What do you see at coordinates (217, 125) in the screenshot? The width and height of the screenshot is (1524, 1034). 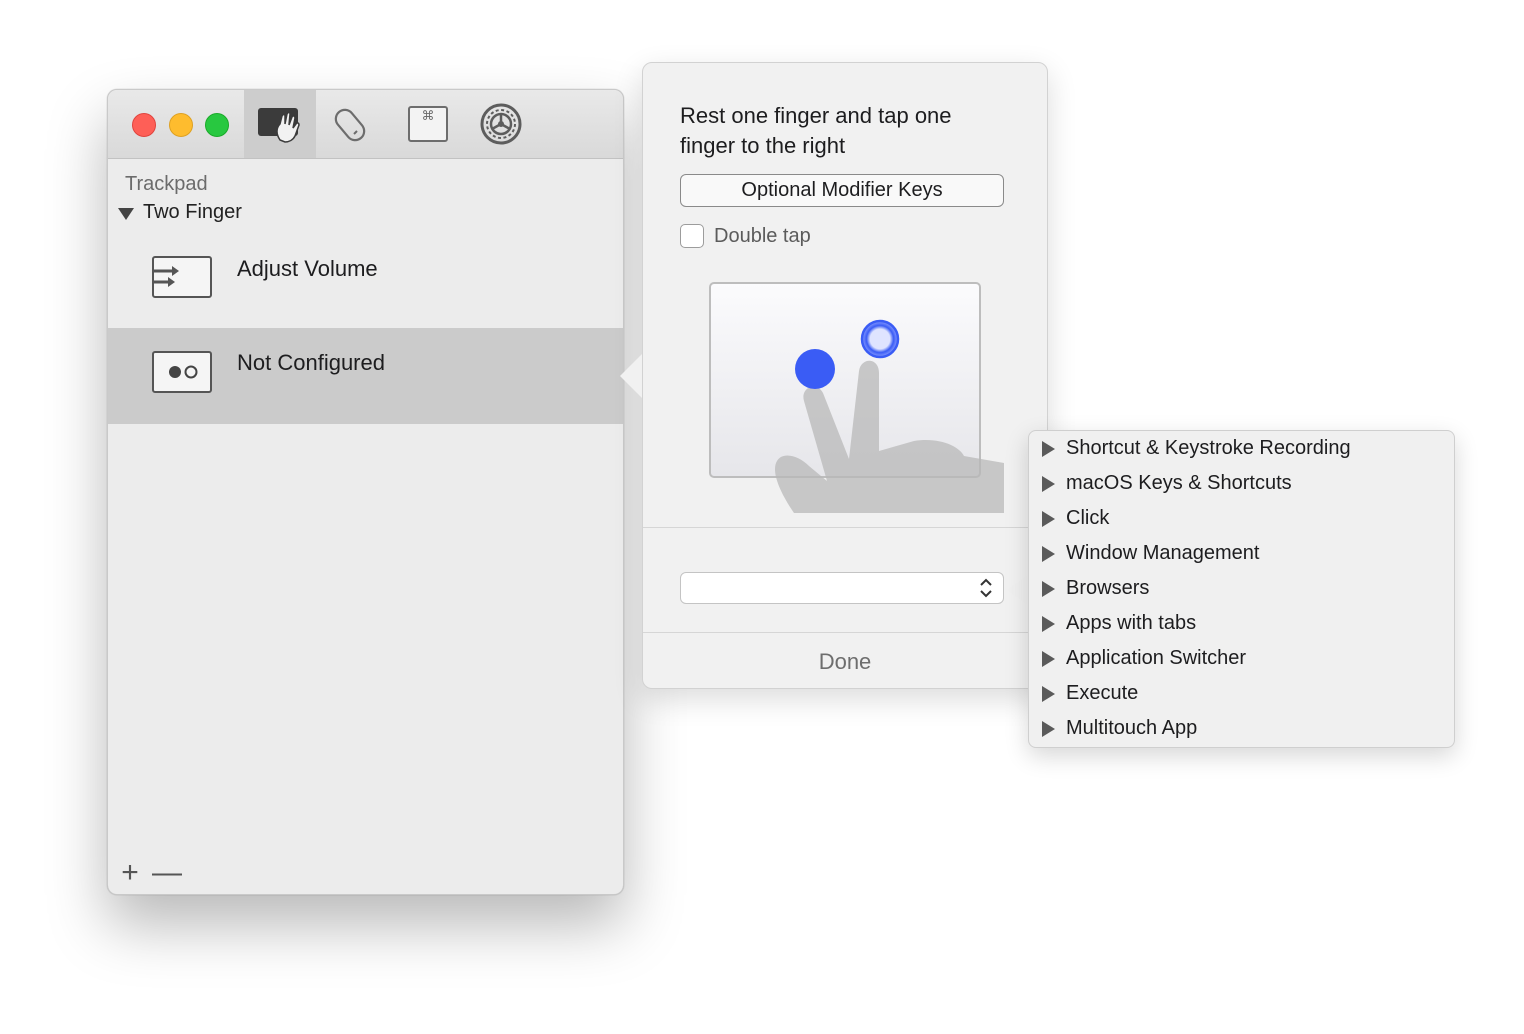 I see `zoom-button` at bounding box center [217, 125].